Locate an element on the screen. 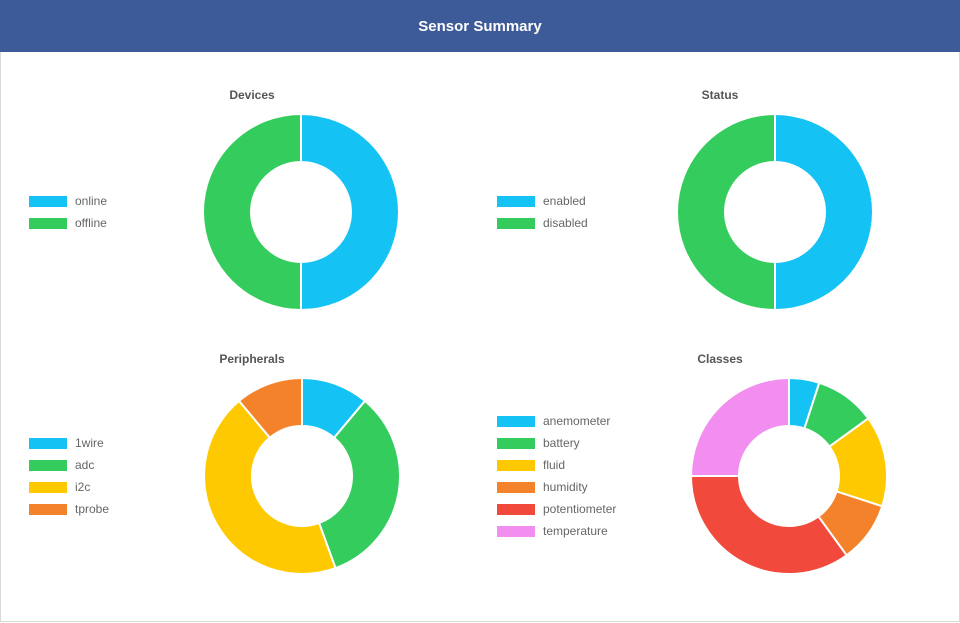 This screenshot has height=623, width=960. donut-chart-classes is located at coordinates (788, 475).